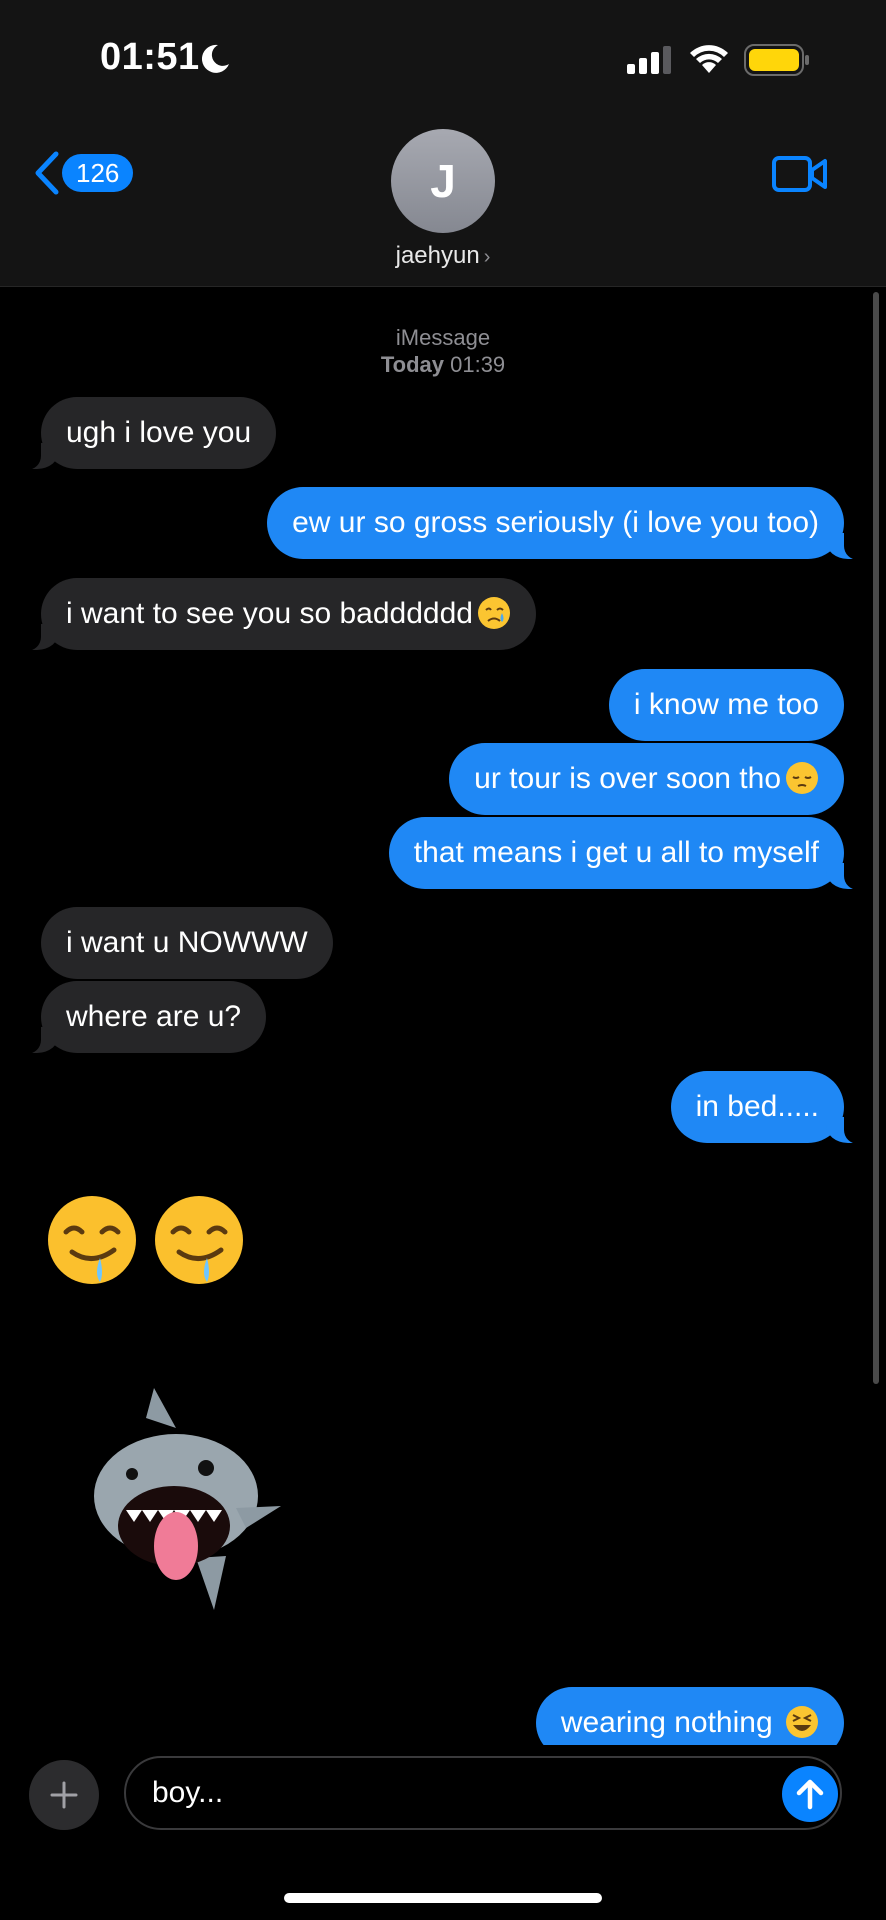  Describe the element at coordinates (443, 351) in the screenshot. I see `thread-timestamp: iMessage Today 01:39` at that location.